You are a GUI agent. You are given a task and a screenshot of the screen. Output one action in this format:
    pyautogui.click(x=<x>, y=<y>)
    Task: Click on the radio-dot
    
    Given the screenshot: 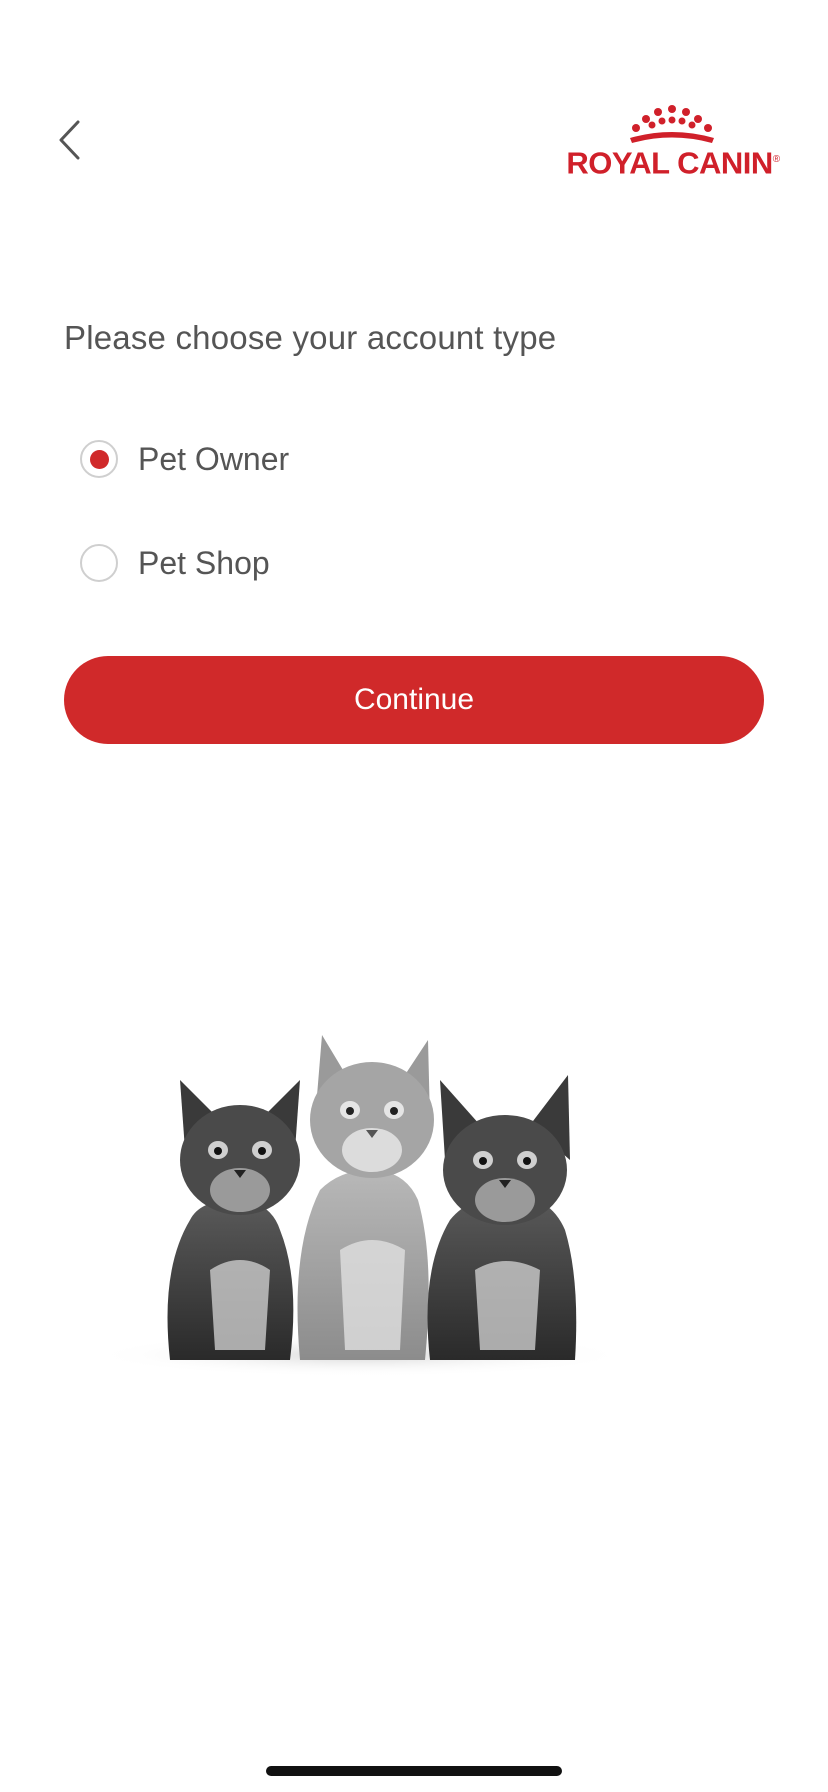 What is the action you would take?
    pyautogui.click(x=99, y=459)
    